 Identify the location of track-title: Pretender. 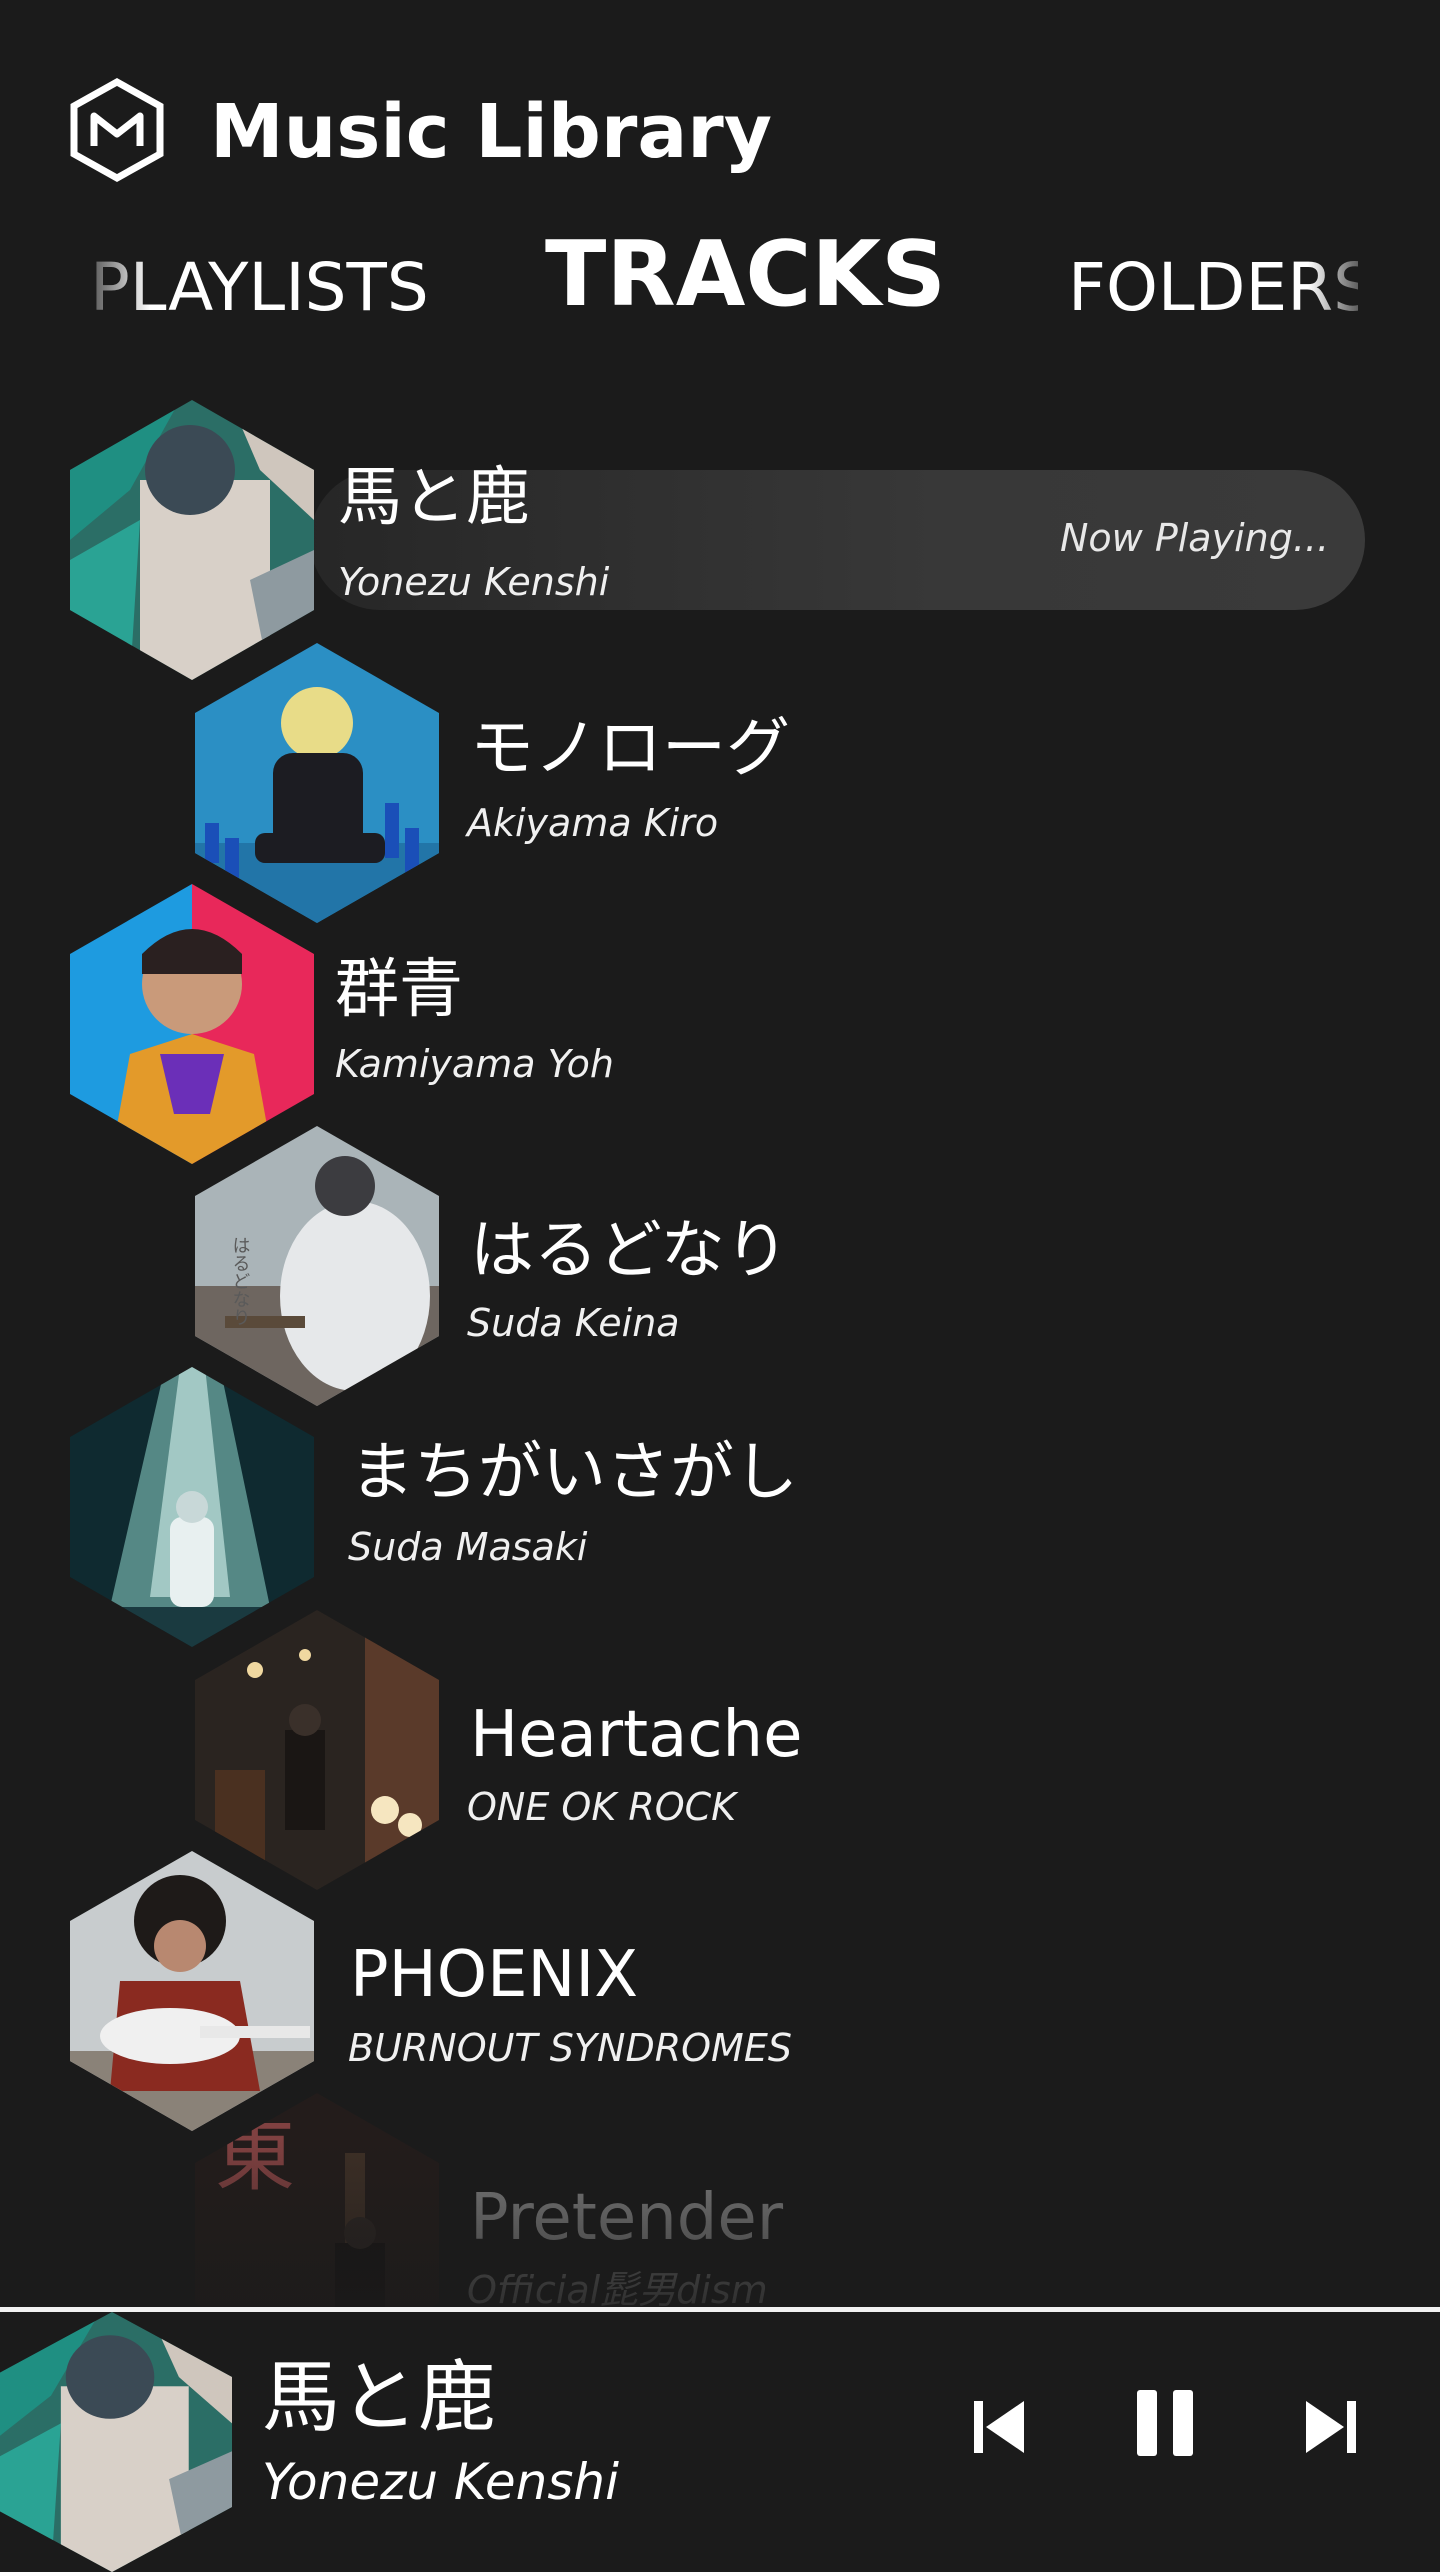
(627, 2218).